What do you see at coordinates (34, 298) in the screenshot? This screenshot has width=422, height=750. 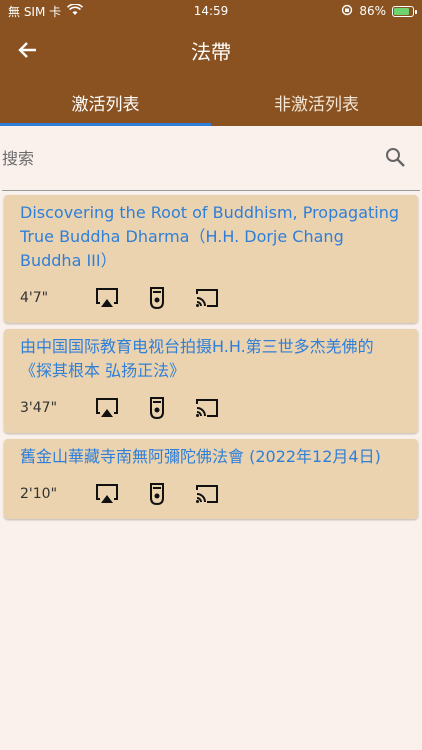 I see `item-duration: 4'7"` at bounding box center [34, 298].